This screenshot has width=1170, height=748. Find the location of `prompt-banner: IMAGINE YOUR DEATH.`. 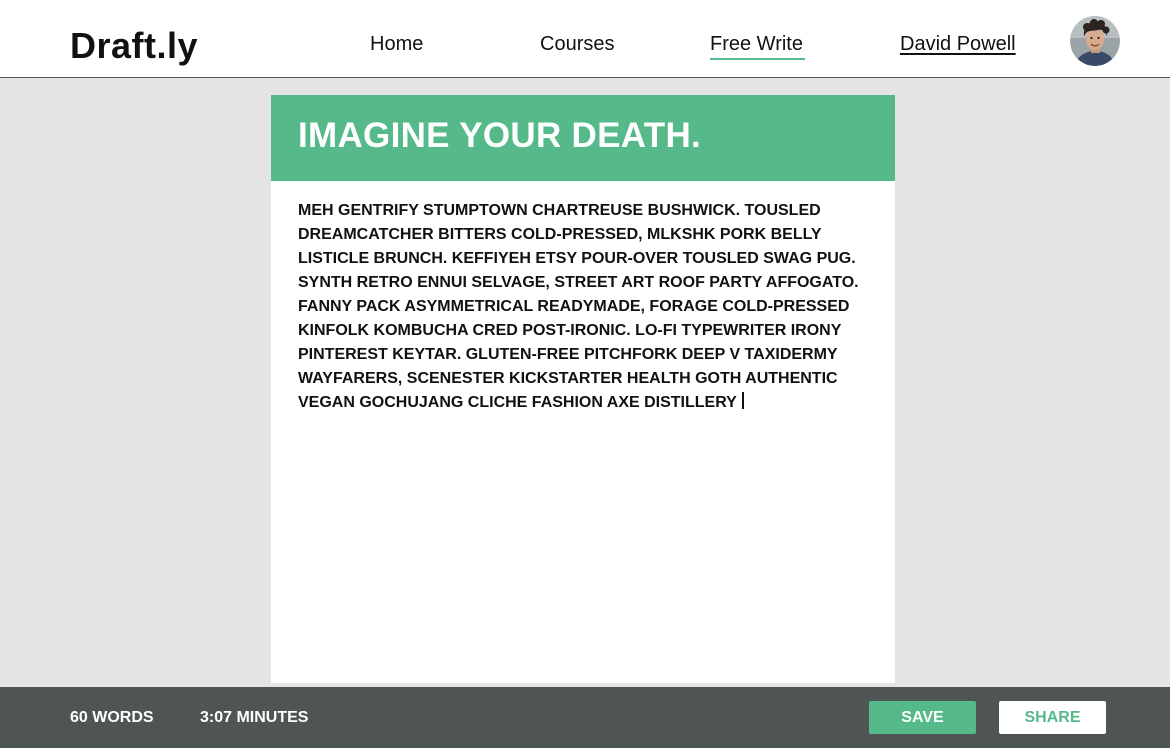

prompt-banner: IMAGINE YOUR DEATH. is located at coordinates (583, 138).